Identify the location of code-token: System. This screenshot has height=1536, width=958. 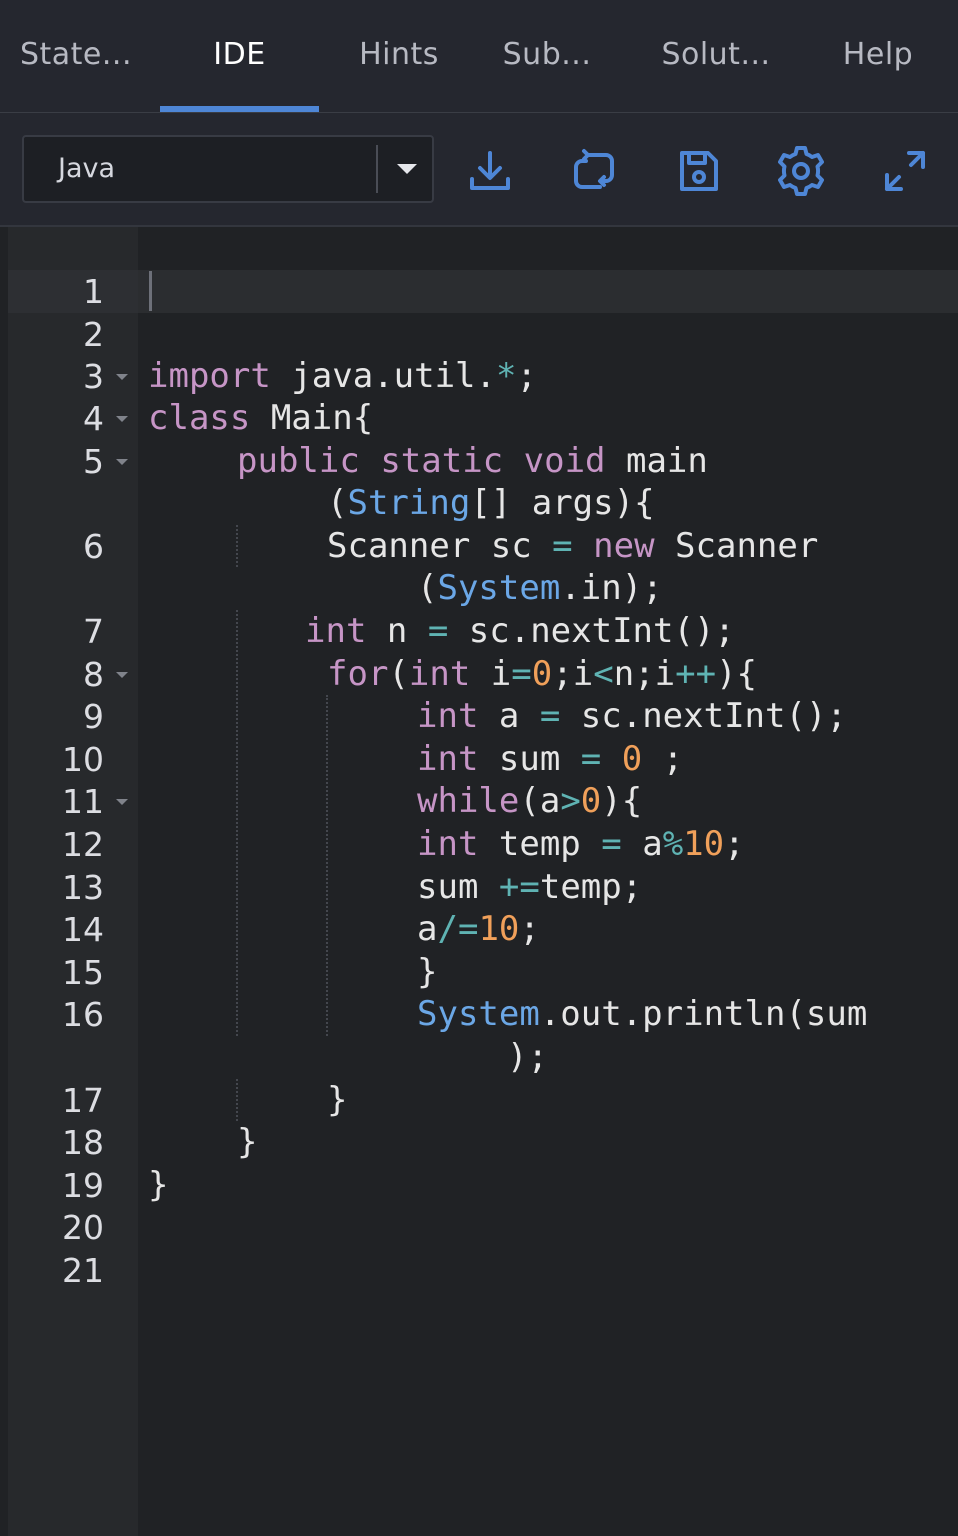
(499, 588).